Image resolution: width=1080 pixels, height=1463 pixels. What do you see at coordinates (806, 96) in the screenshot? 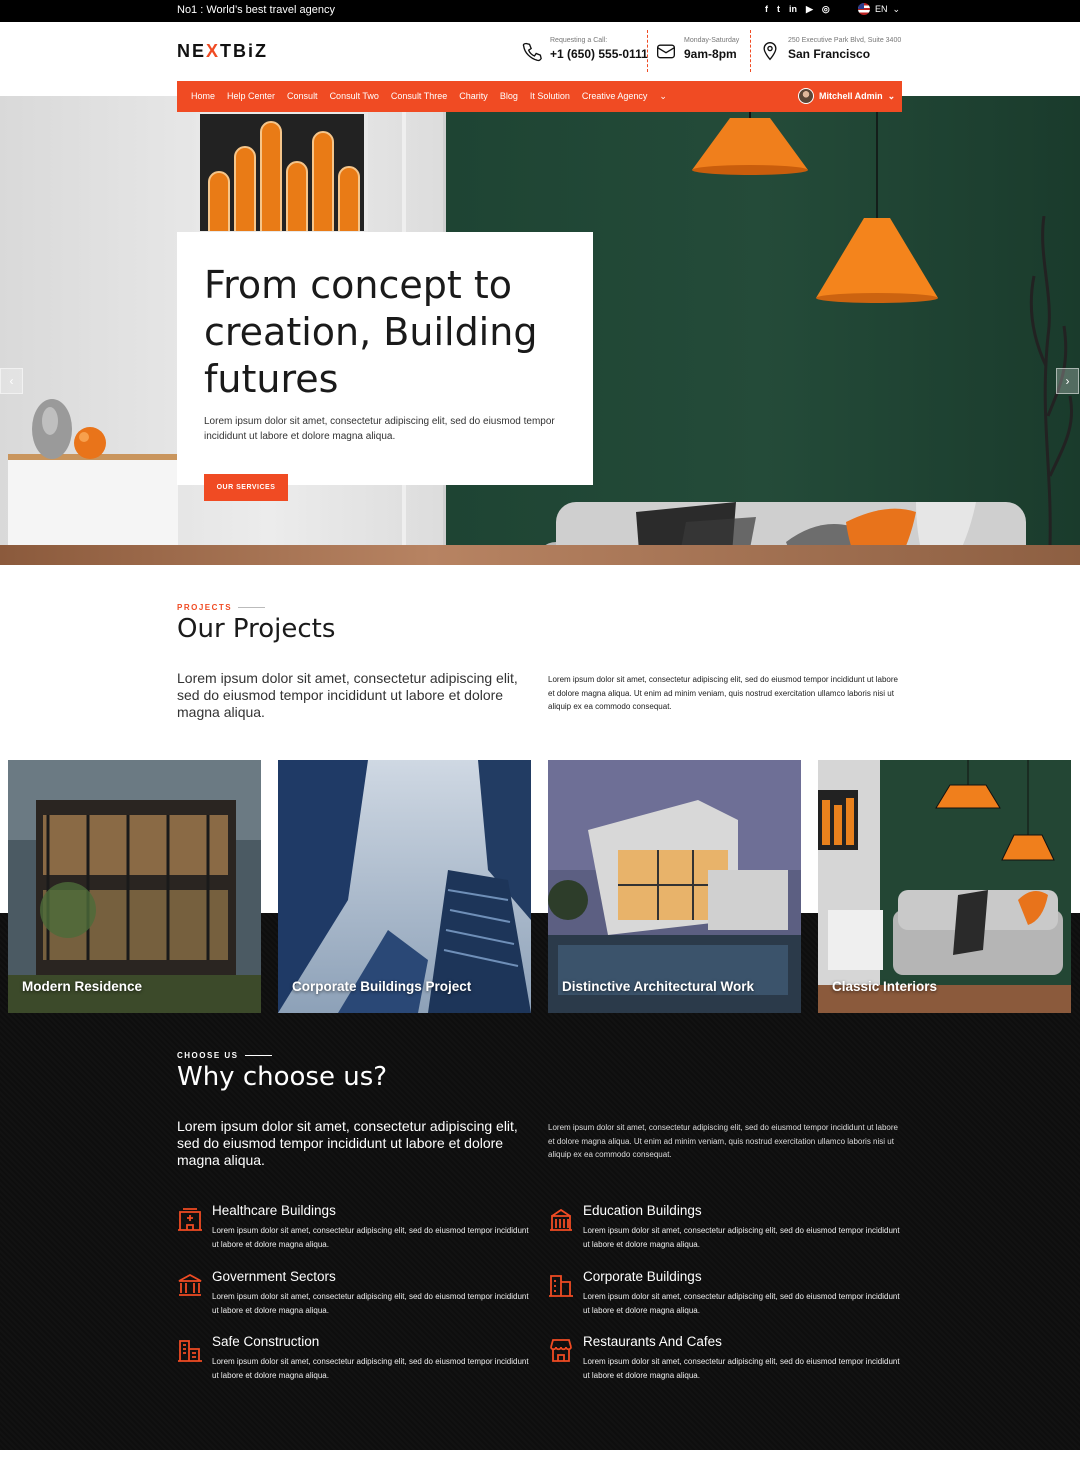
I see `avatar` at bounding box center [806, 96].